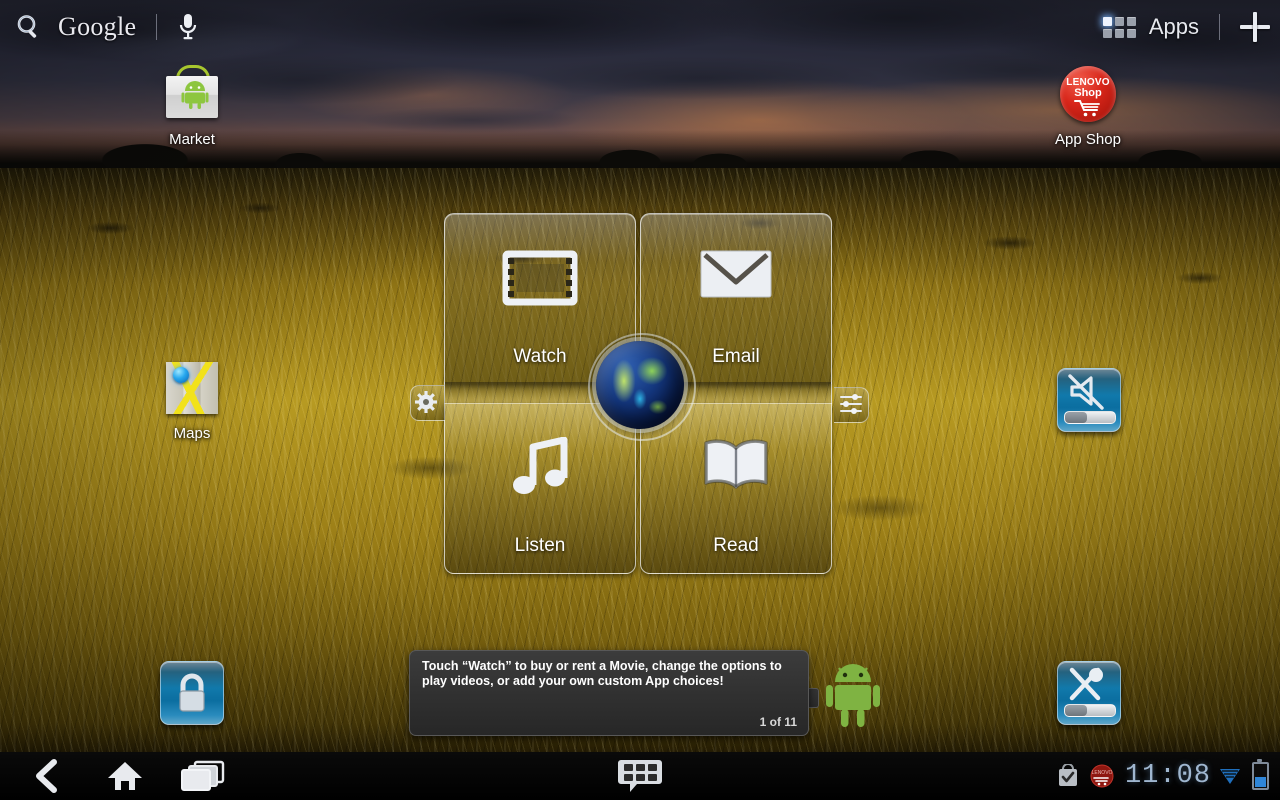 The width and height of the screenshot is (1280, 800). Describe the element at coordinates (1230, 776) in the screenshot. I see `wifi-signal-icon` at that location.